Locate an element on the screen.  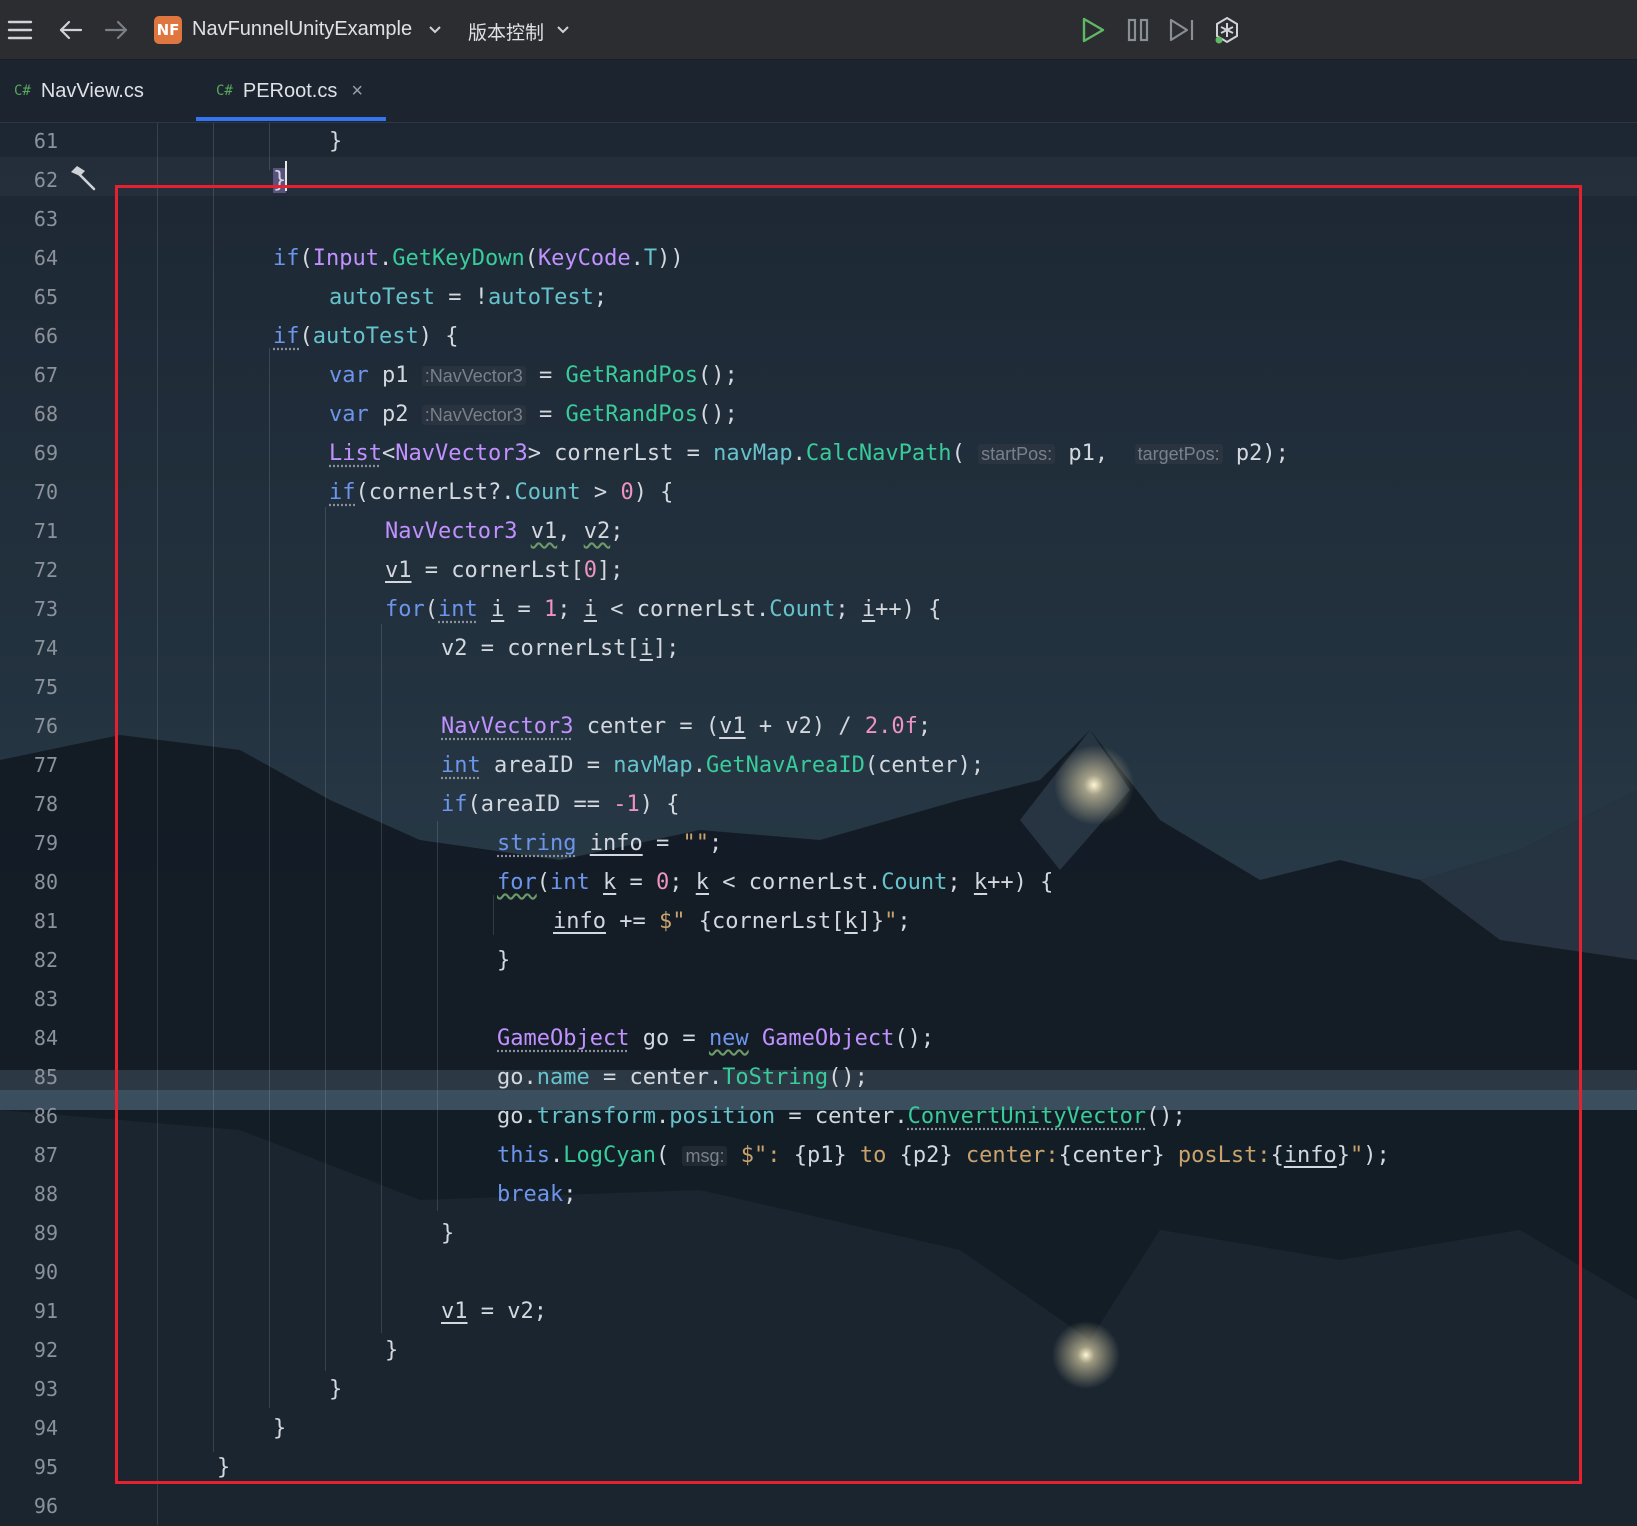
hammer-icon is located at coordinates (83, 178).